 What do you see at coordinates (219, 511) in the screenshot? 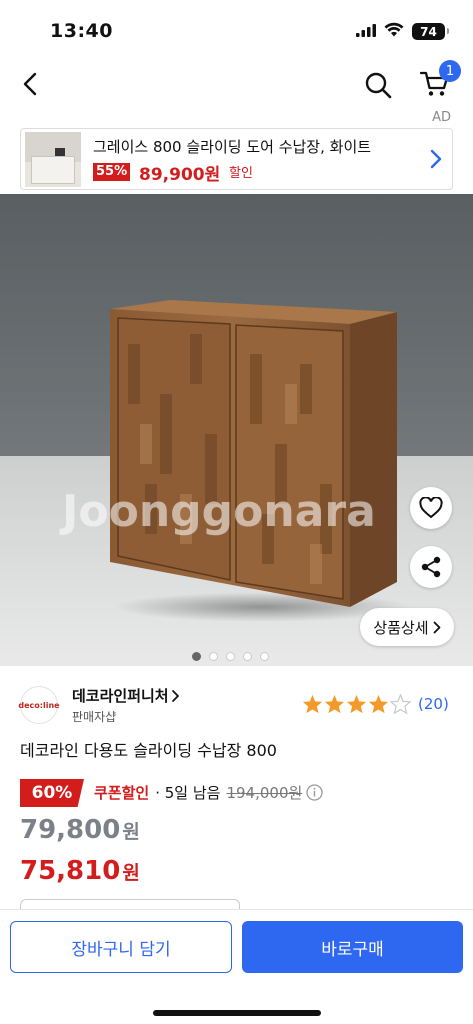
I see `watermark: Joonggonara` at bounding box center [219, 511].